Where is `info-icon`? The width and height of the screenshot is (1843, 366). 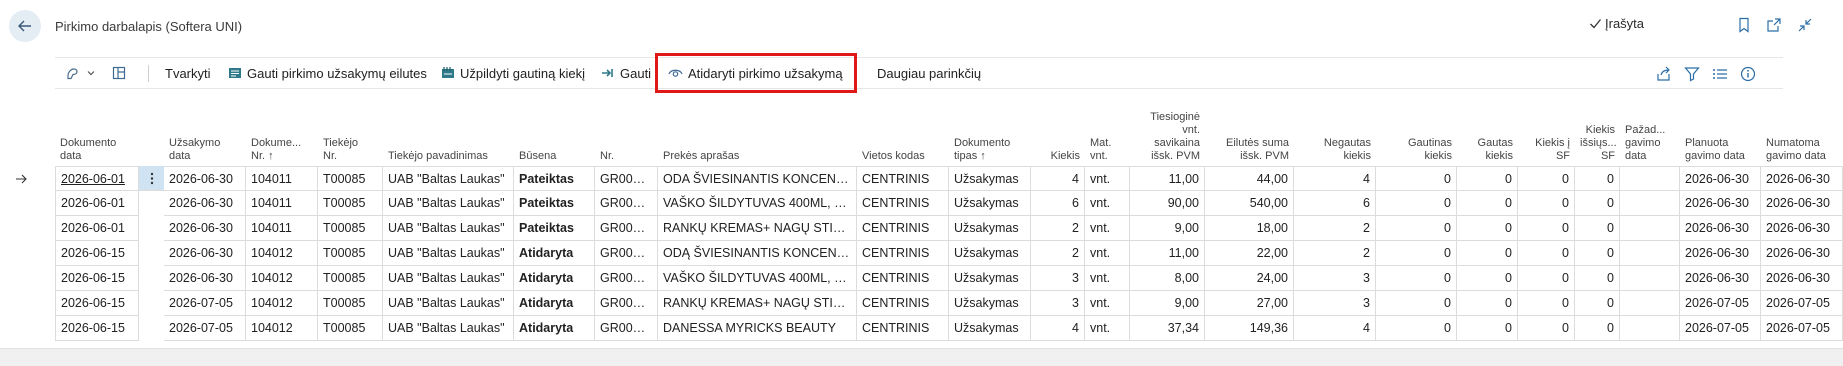
info-icon is located at coordinates (1748, 74).